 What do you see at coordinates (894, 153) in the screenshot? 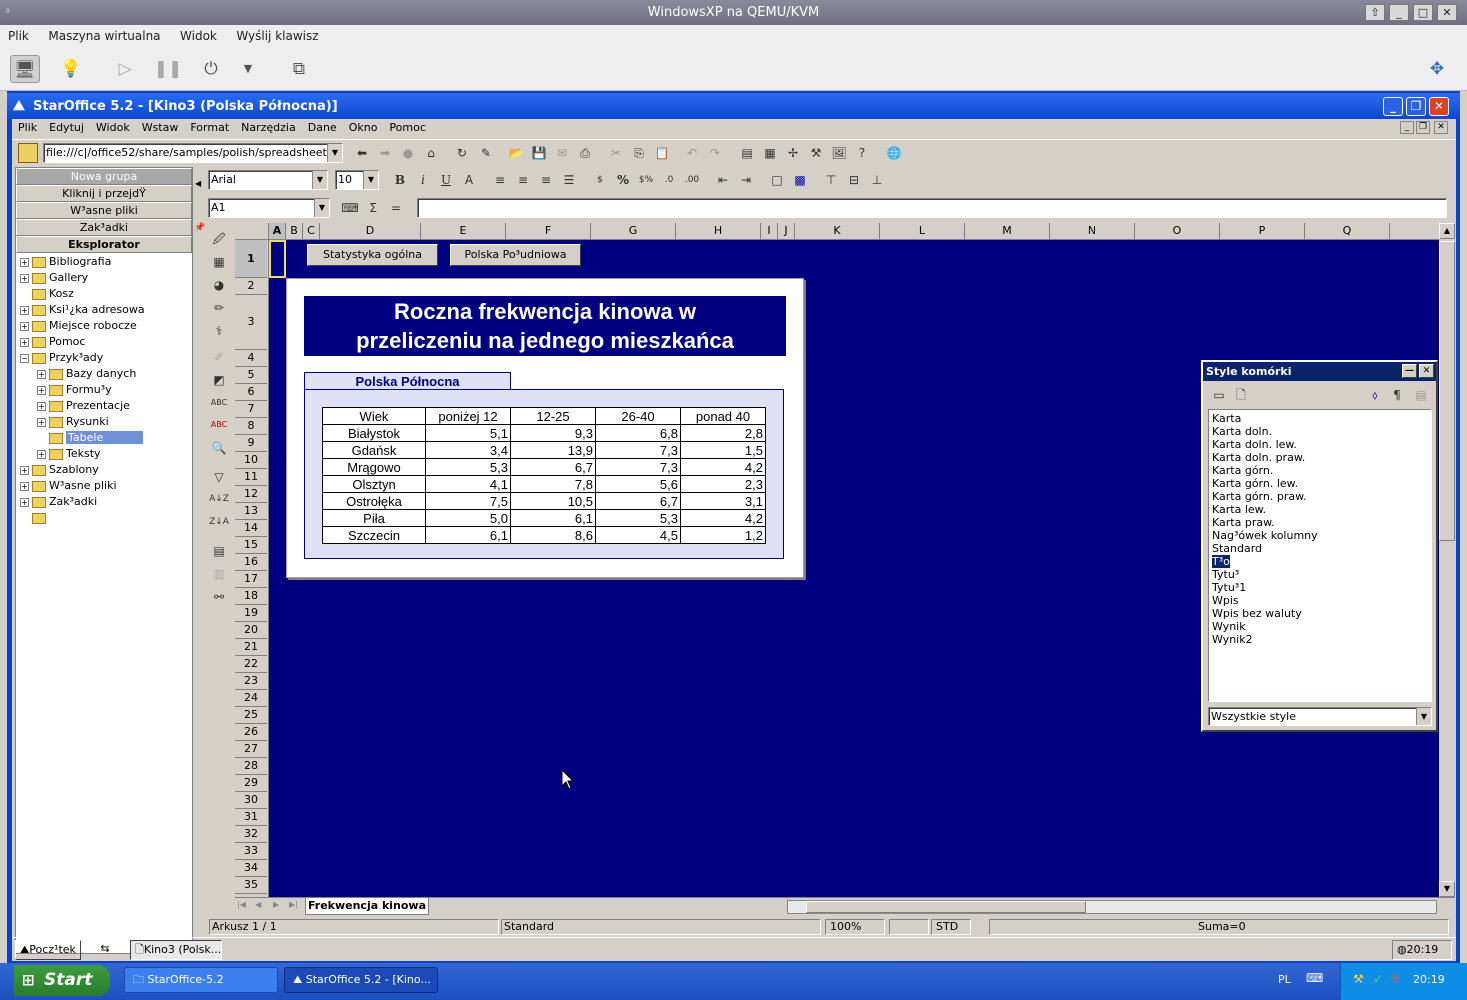
I see `globe-icon: 🌐` at bounding box center [894, 153].